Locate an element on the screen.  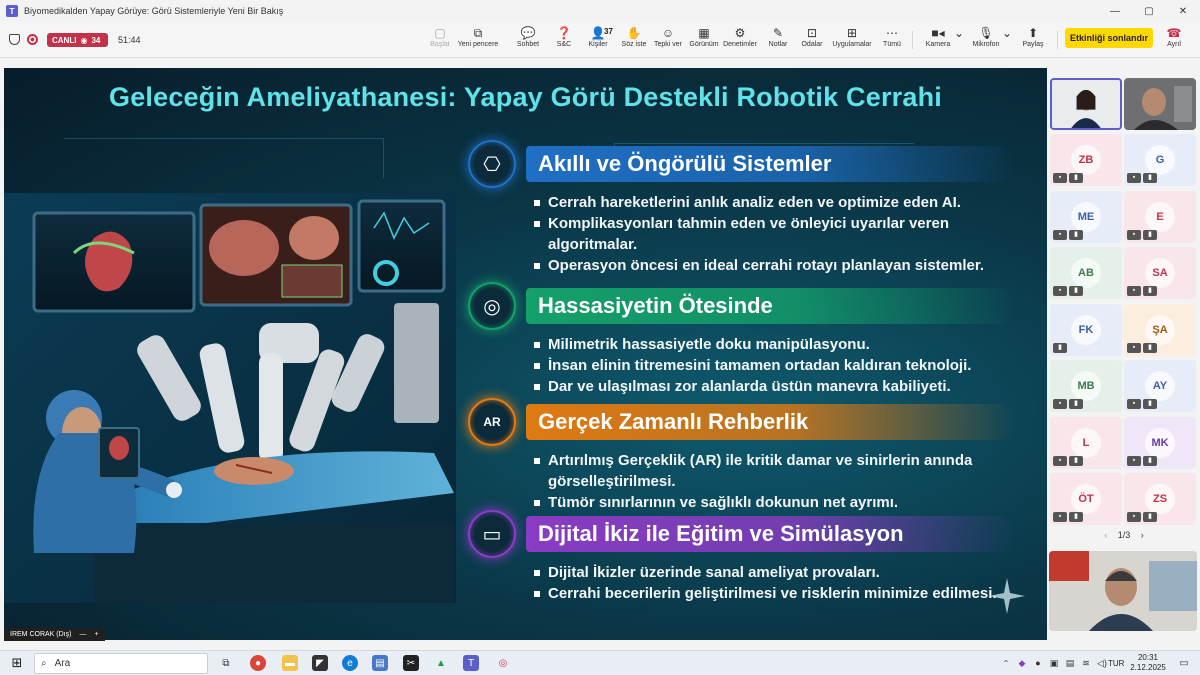
shield-icon is located at coordinates (14, 39).